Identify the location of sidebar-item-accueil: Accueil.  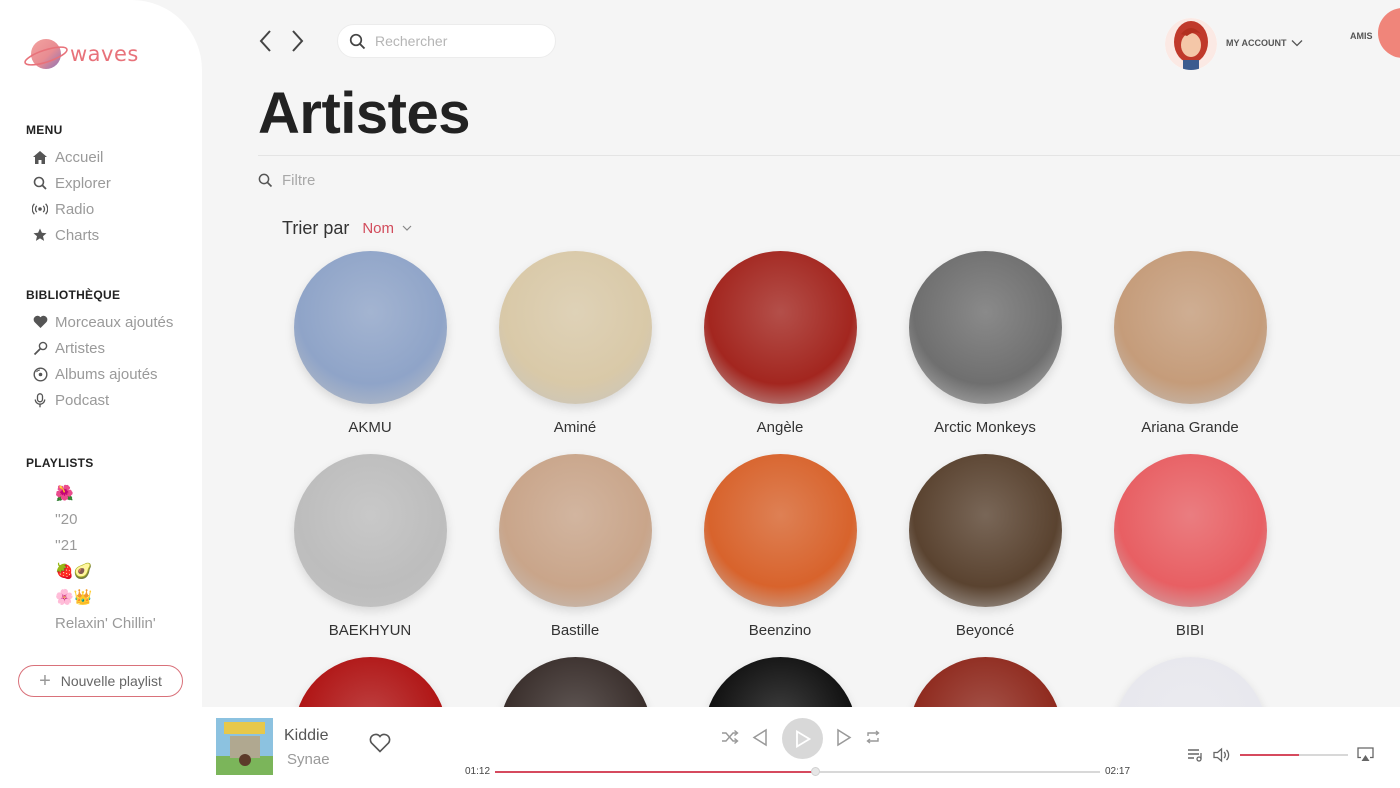
(71, 157).